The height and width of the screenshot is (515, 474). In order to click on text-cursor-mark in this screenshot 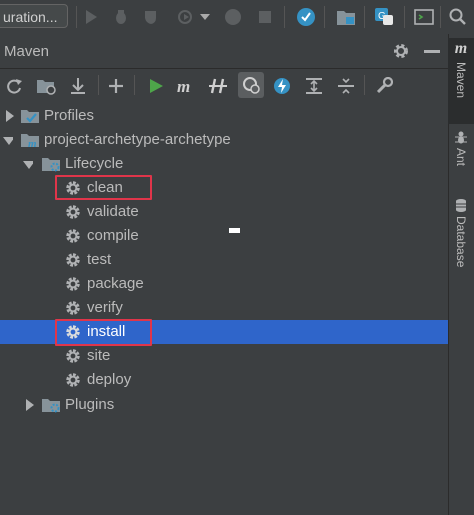, I will do `click(234, 230)`.